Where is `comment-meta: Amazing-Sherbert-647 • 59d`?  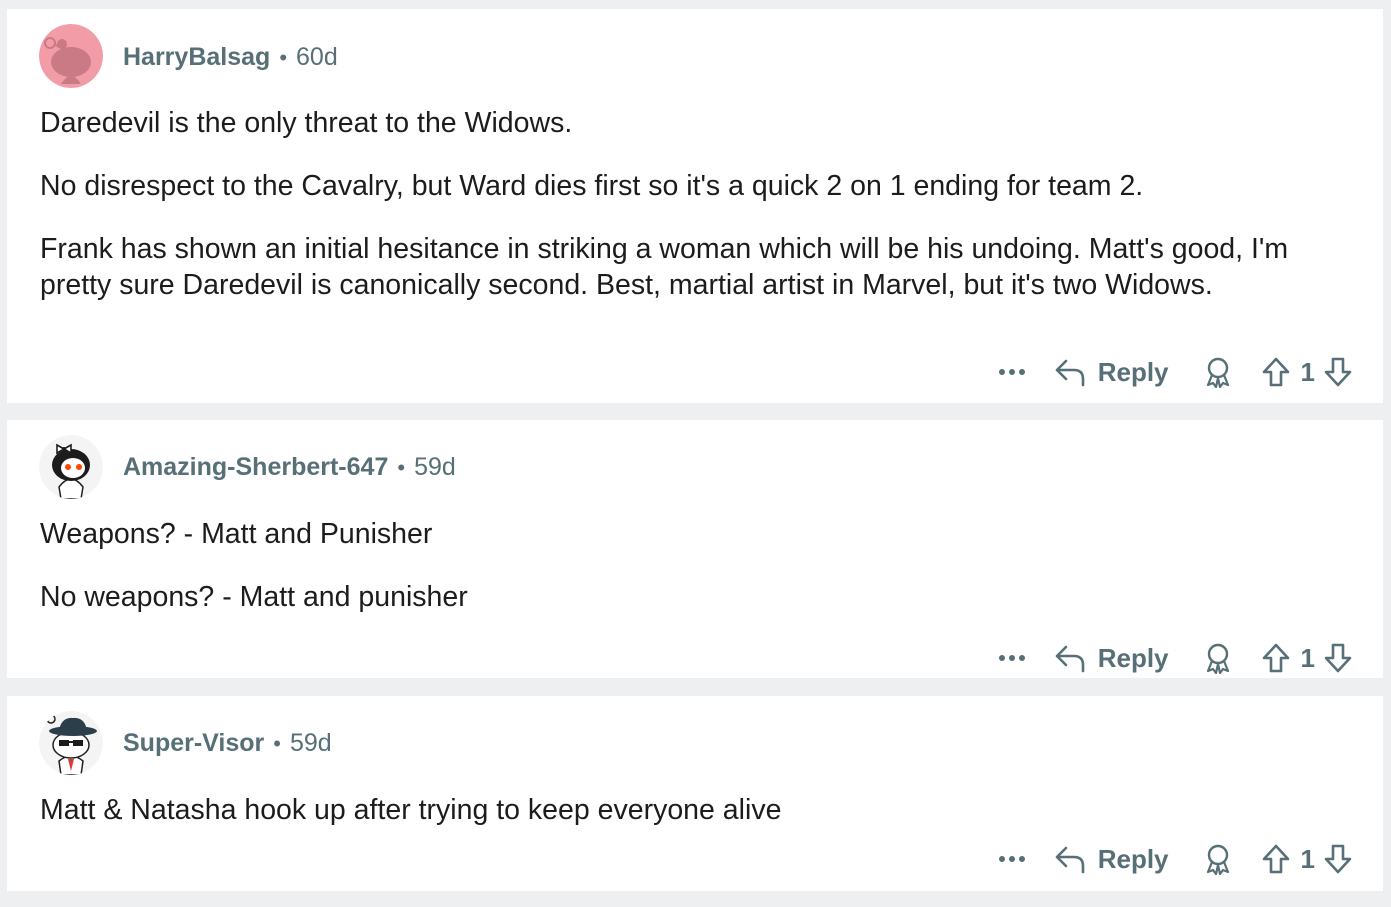 comment-meta: Amazing-Sherbert-647 • 59d is located at coordinates (289, 467).